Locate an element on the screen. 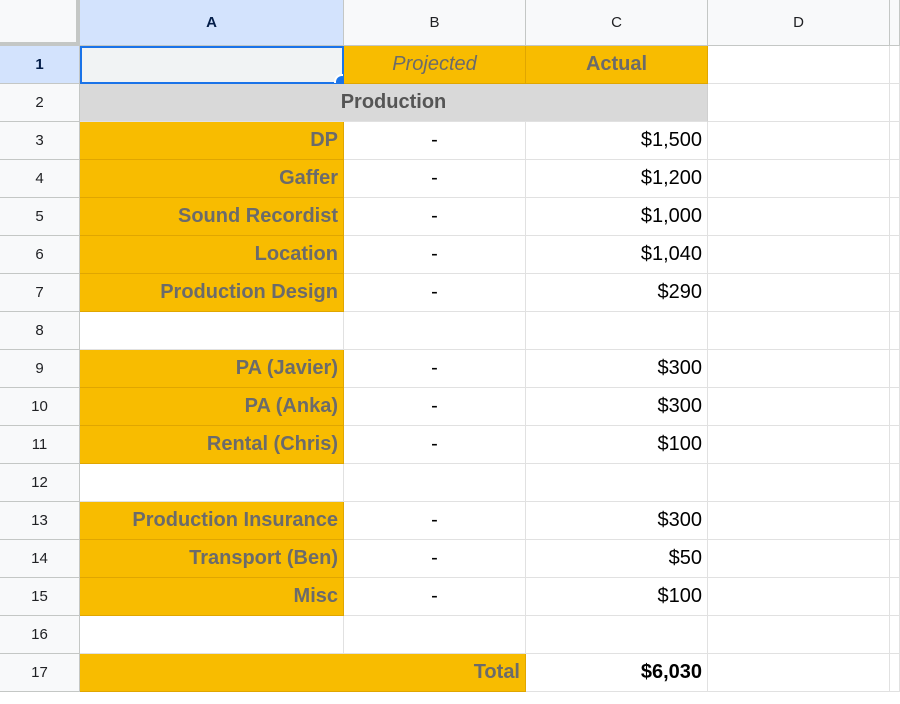  row-header-5: 5 is located at coordinates (40, 217).